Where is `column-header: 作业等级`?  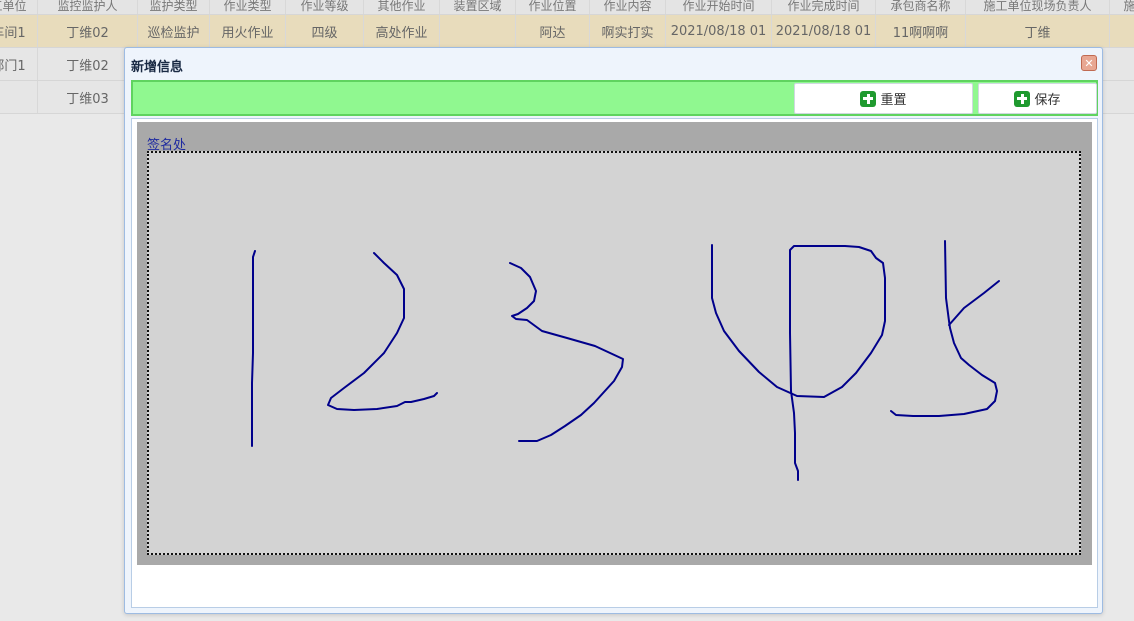 column-header: 作业等级 is located at coordinates (325, 7).